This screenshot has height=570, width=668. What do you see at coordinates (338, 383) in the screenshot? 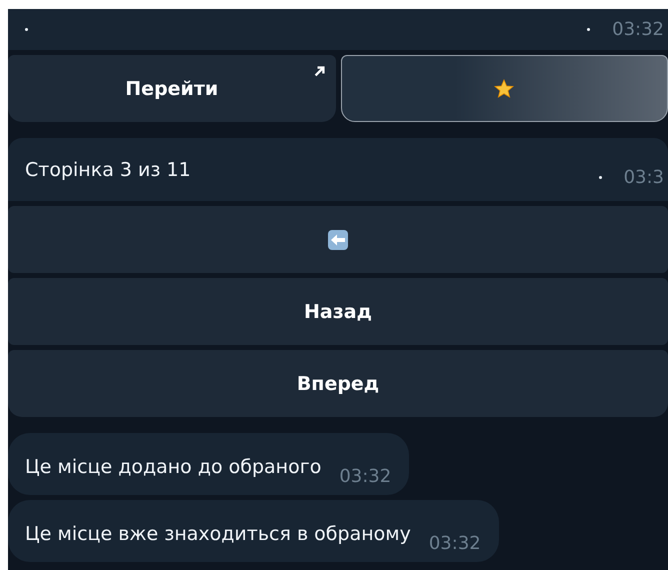
I see `keyboard-button: Вперед` at bounding box center [338, 383].